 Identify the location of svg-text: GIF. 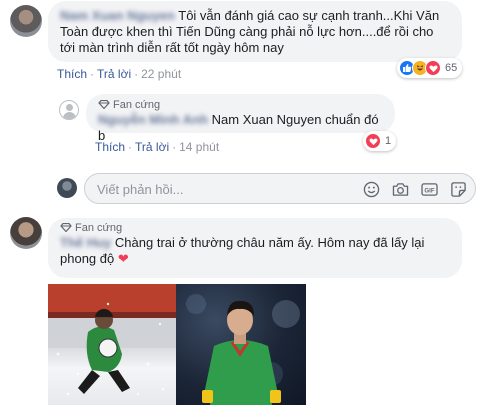
(429, 190).